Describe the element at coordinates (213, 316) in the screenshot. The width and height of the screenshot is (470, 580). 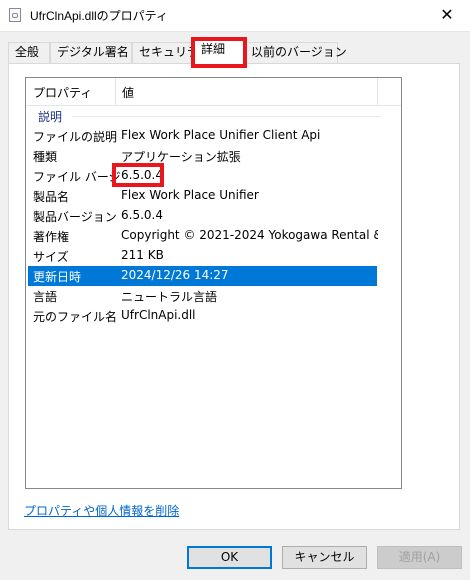
I see `list-row-original-filename: 元のファイル名 UfrClnApi.dll` at that location.